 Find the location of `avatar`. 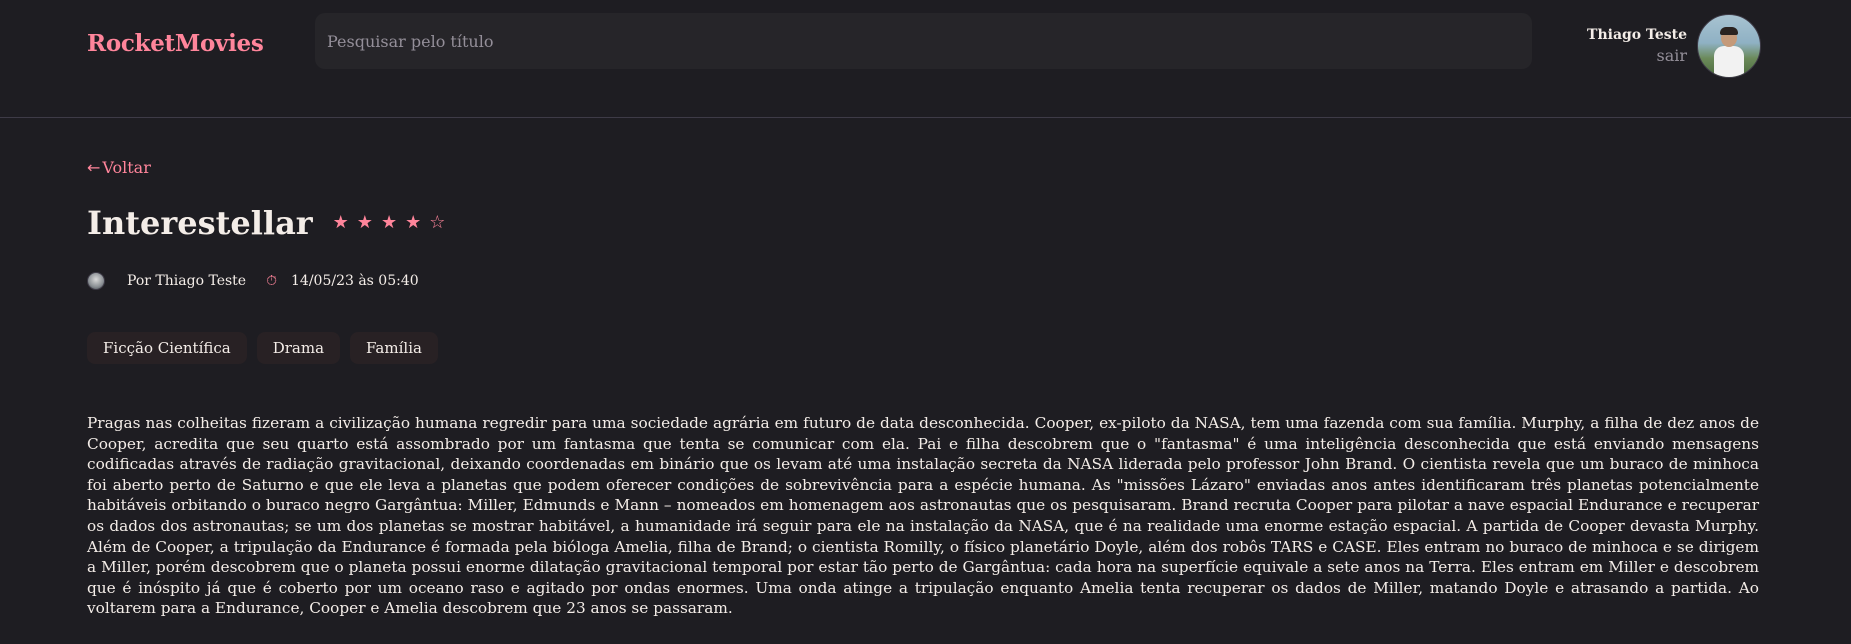

avatar is located at coordinates (1729, 46).